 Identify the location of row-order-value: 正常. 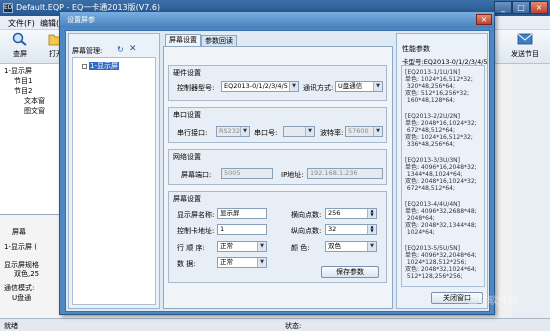
(226, 246).